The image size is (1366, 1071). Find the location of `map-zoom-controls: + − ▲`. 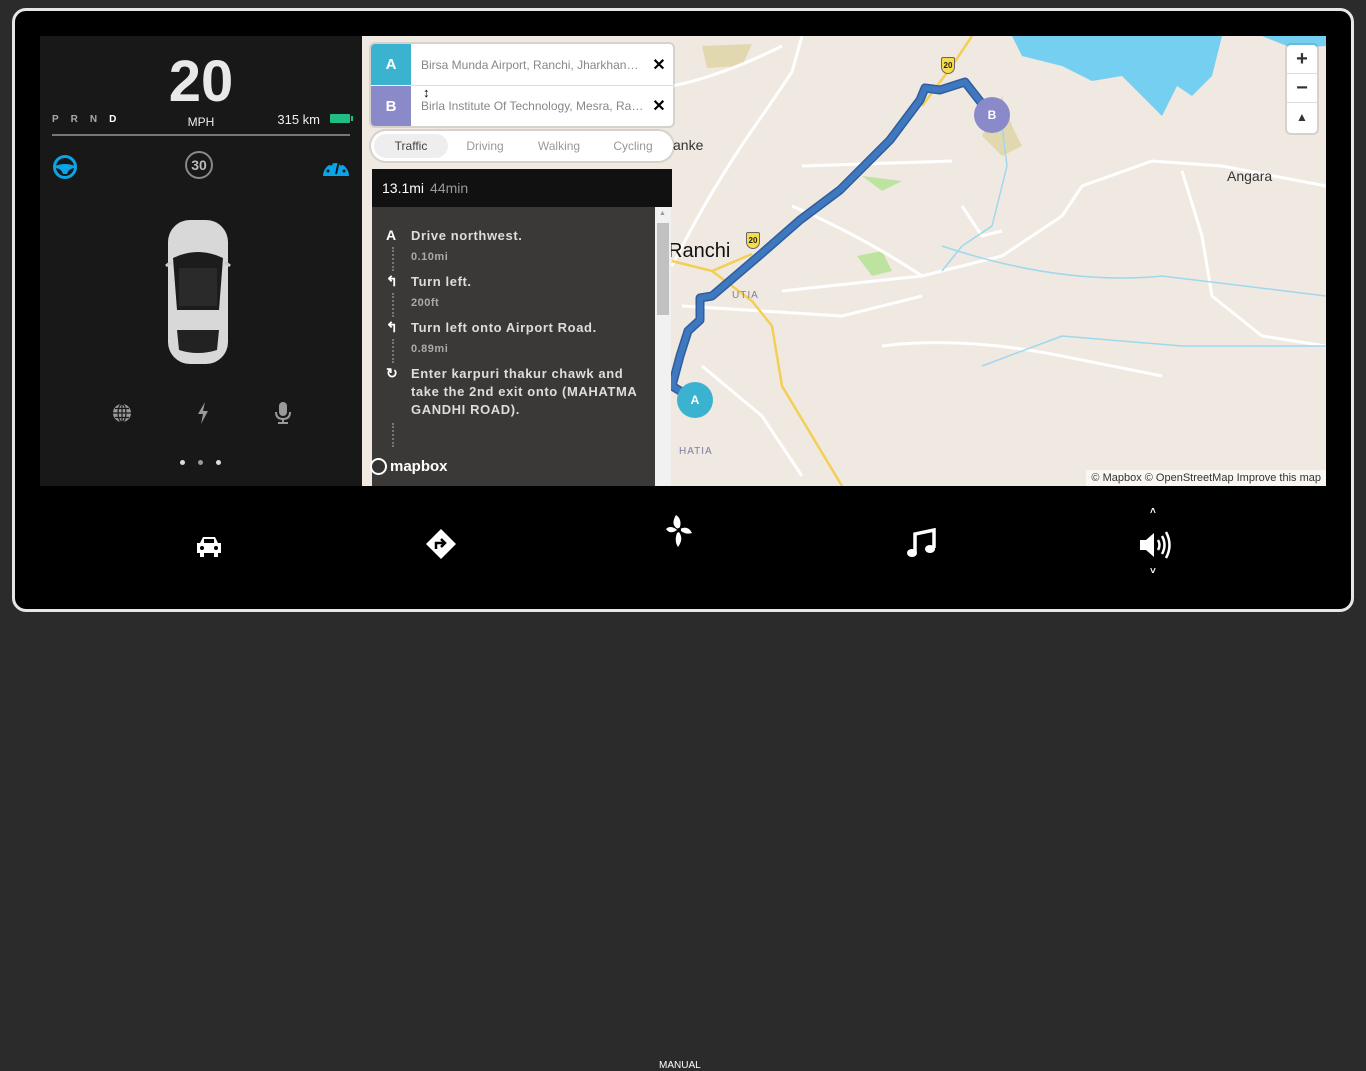

map-zoom-controls: + − ▲ is located at coordinates (1302, 89).